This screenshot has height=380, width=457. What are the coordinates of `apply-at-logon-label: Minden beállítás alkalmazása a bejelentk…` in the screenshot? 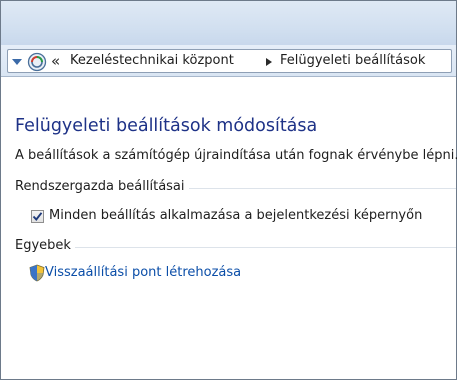 It's located at (235, 215).